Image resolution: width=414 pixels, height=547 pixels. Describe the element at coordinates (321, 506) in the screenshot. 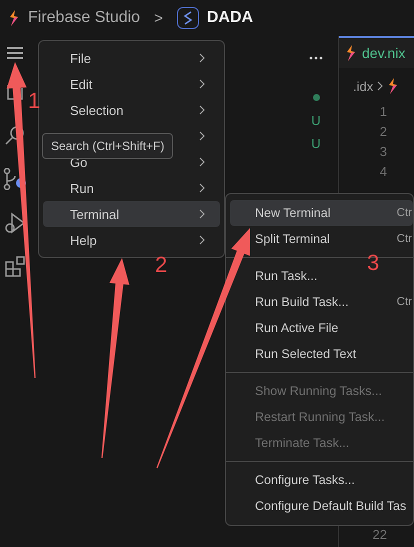

I see `menu-item: Configure Default Build Tas` at that location.